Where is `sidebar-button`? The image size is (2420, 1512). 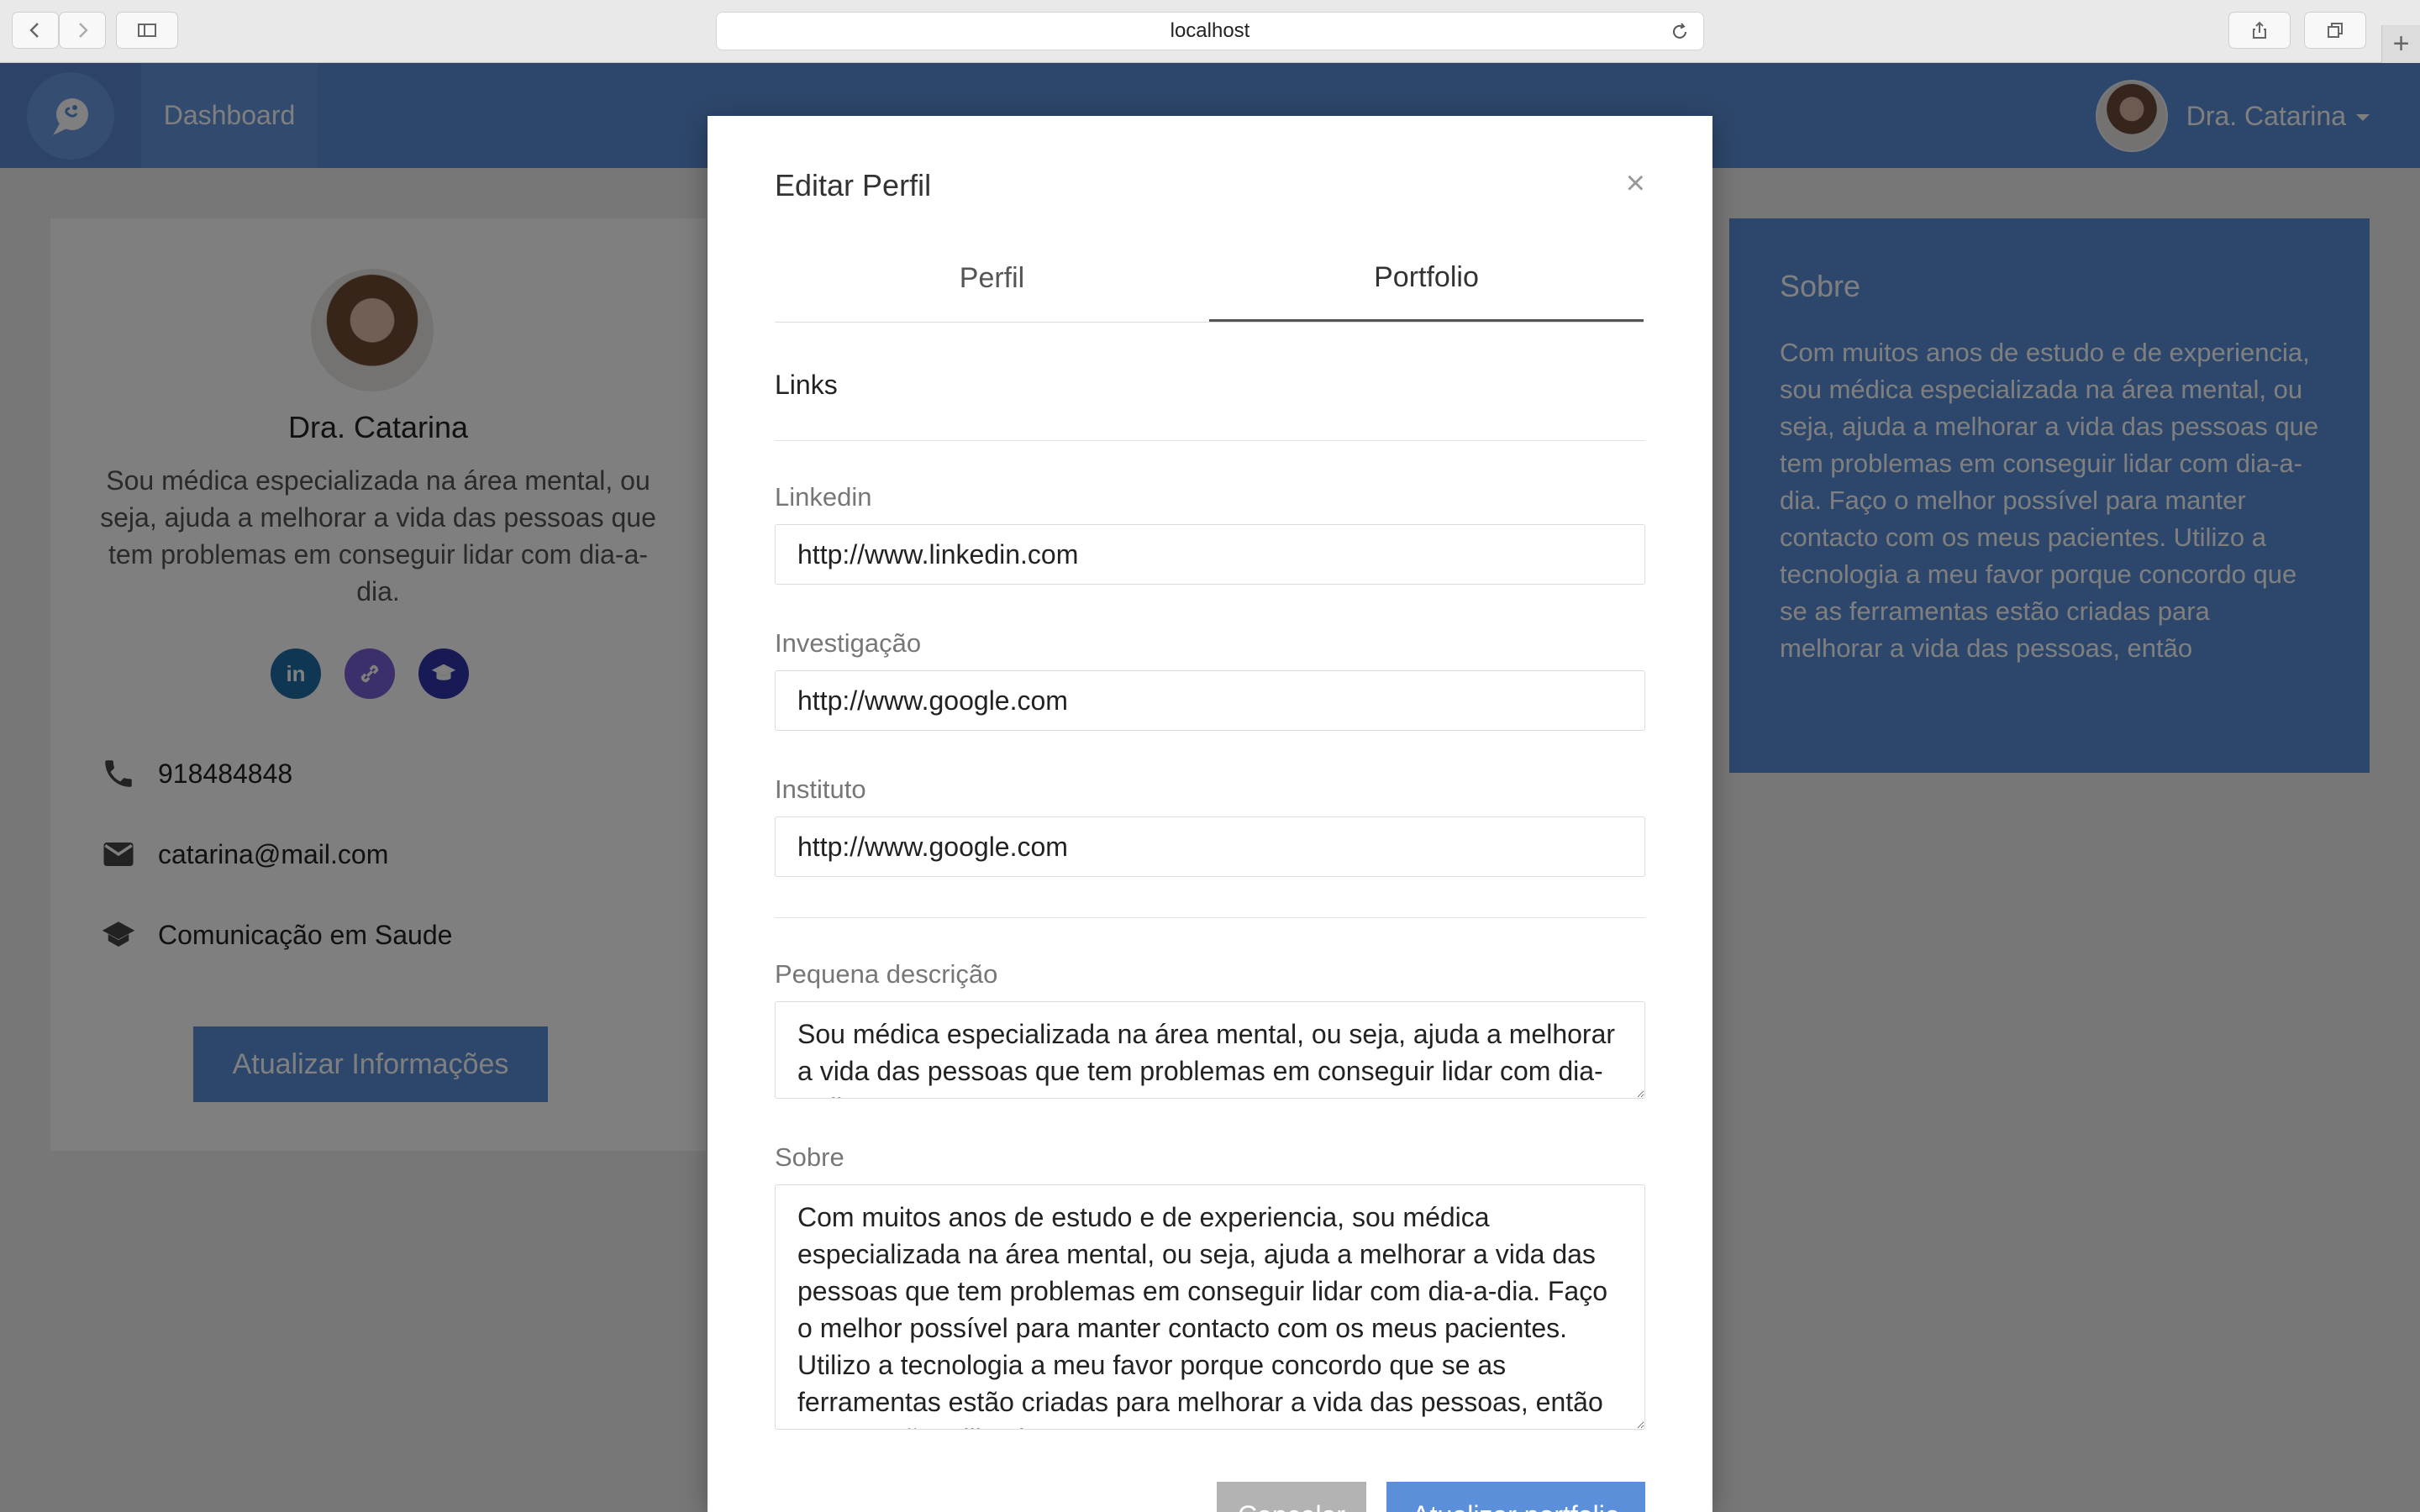
sidebar-button is located at coordinates (147, 30).